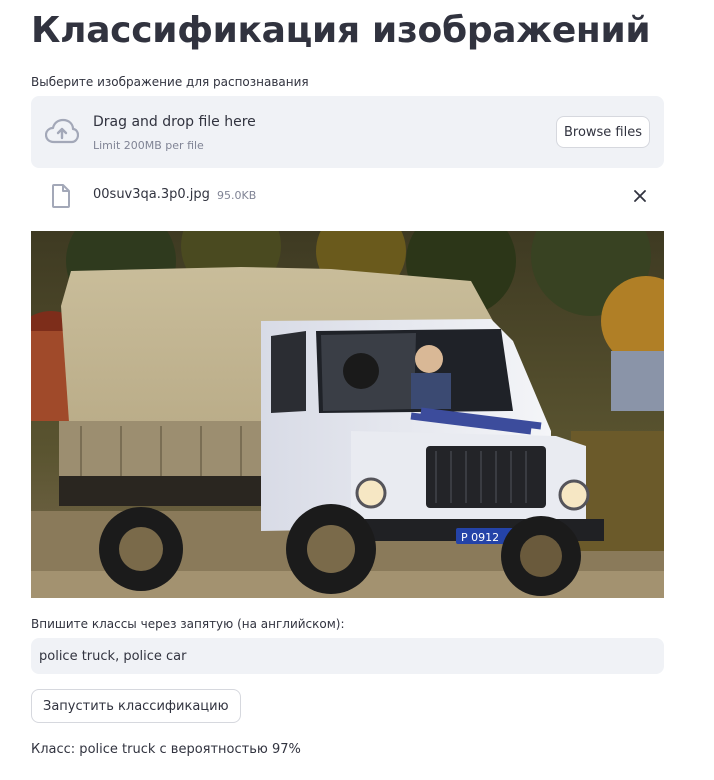  Describe the element at coordinates (166, 749) in the screenshot. I see `classification-result: Класс: police truck с вероятностью 97%` at that location.